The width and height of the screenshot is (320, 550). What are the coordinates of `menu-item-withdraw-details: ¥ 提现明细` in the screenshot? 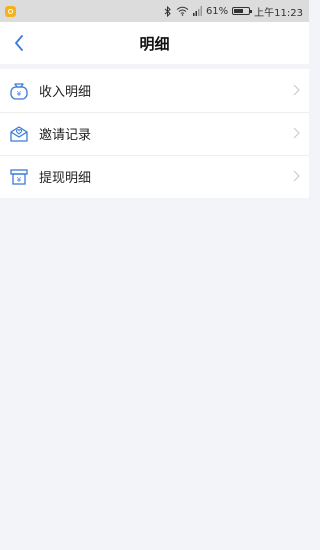 It's located at (154, 176).